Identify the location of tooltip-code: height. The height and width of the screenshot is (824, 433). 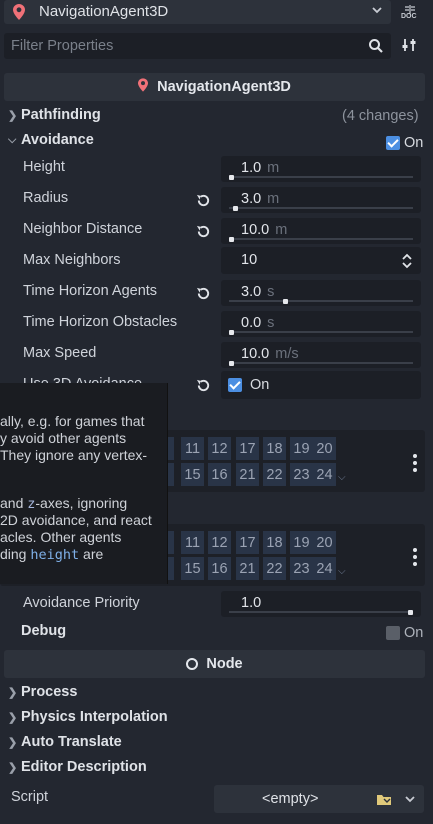
(55, 555).